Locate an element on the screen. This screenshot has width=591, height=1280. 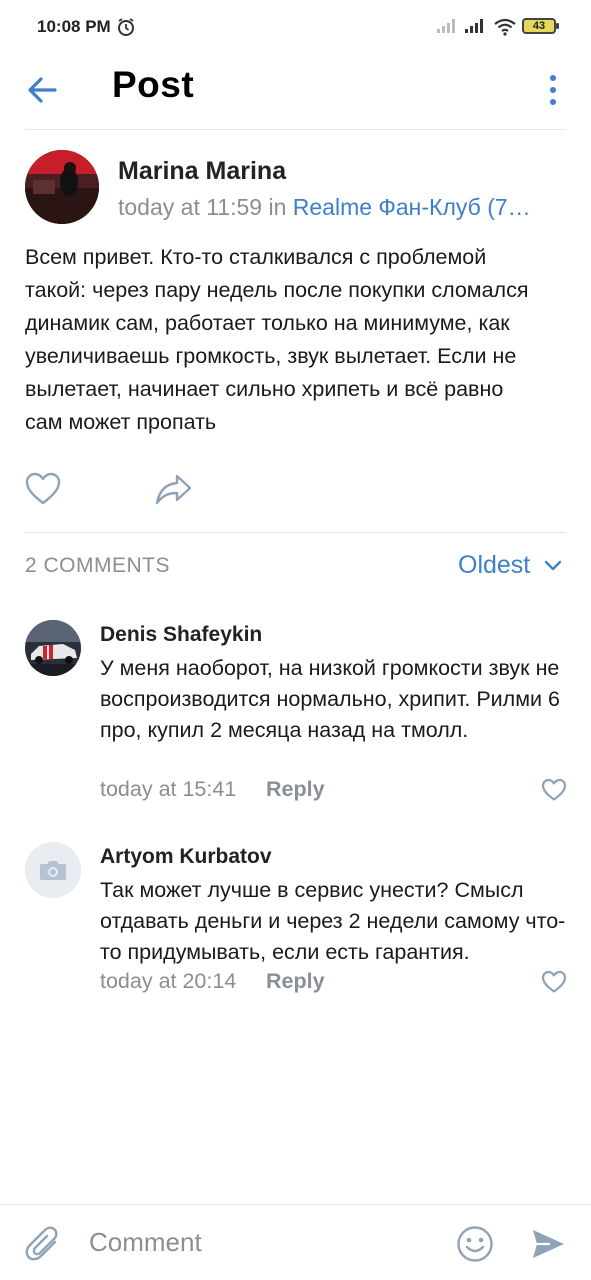
send-button is located at coordinates (548, 1246).